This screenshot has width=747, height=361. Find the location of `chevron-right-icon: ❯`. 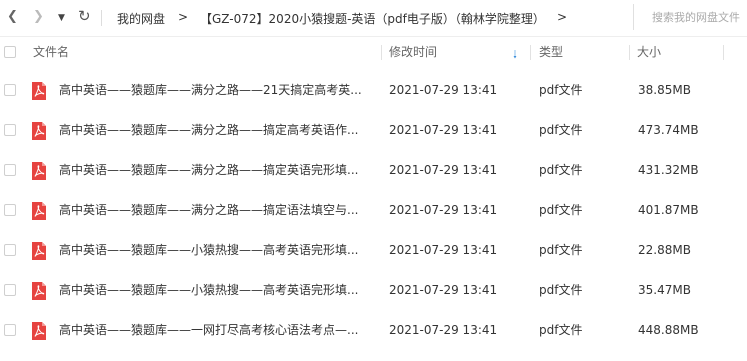

chevron-right-icon: ❯ is located at coordinates (38, 16).